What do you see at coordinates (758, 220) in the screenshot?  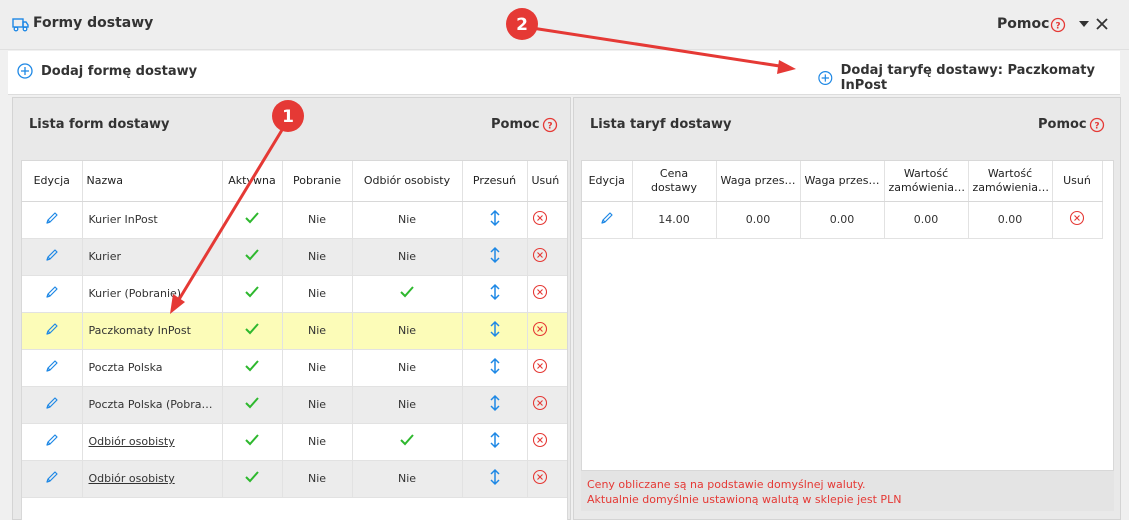 I see `cell-waga-od: 0.00` at bounding box center [758, 220].